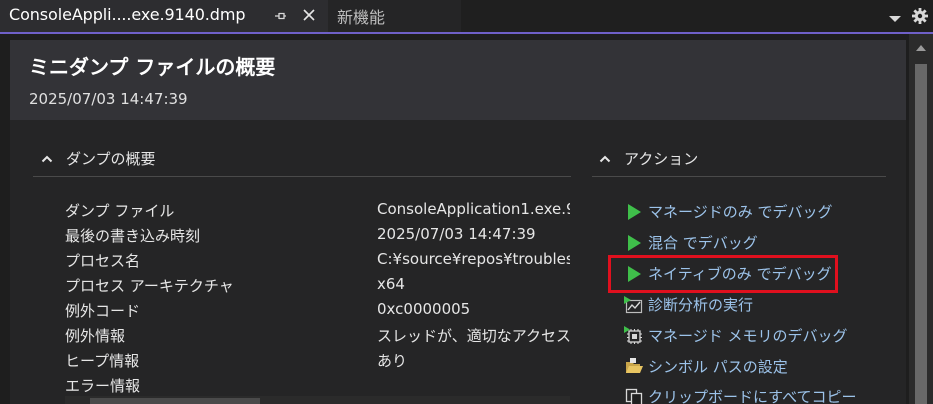 The image size is (933, 404). What do you see at coordinates (309, 15) in the screenshot?
I see `close-tab-icon` at bounding box center [309, 15].